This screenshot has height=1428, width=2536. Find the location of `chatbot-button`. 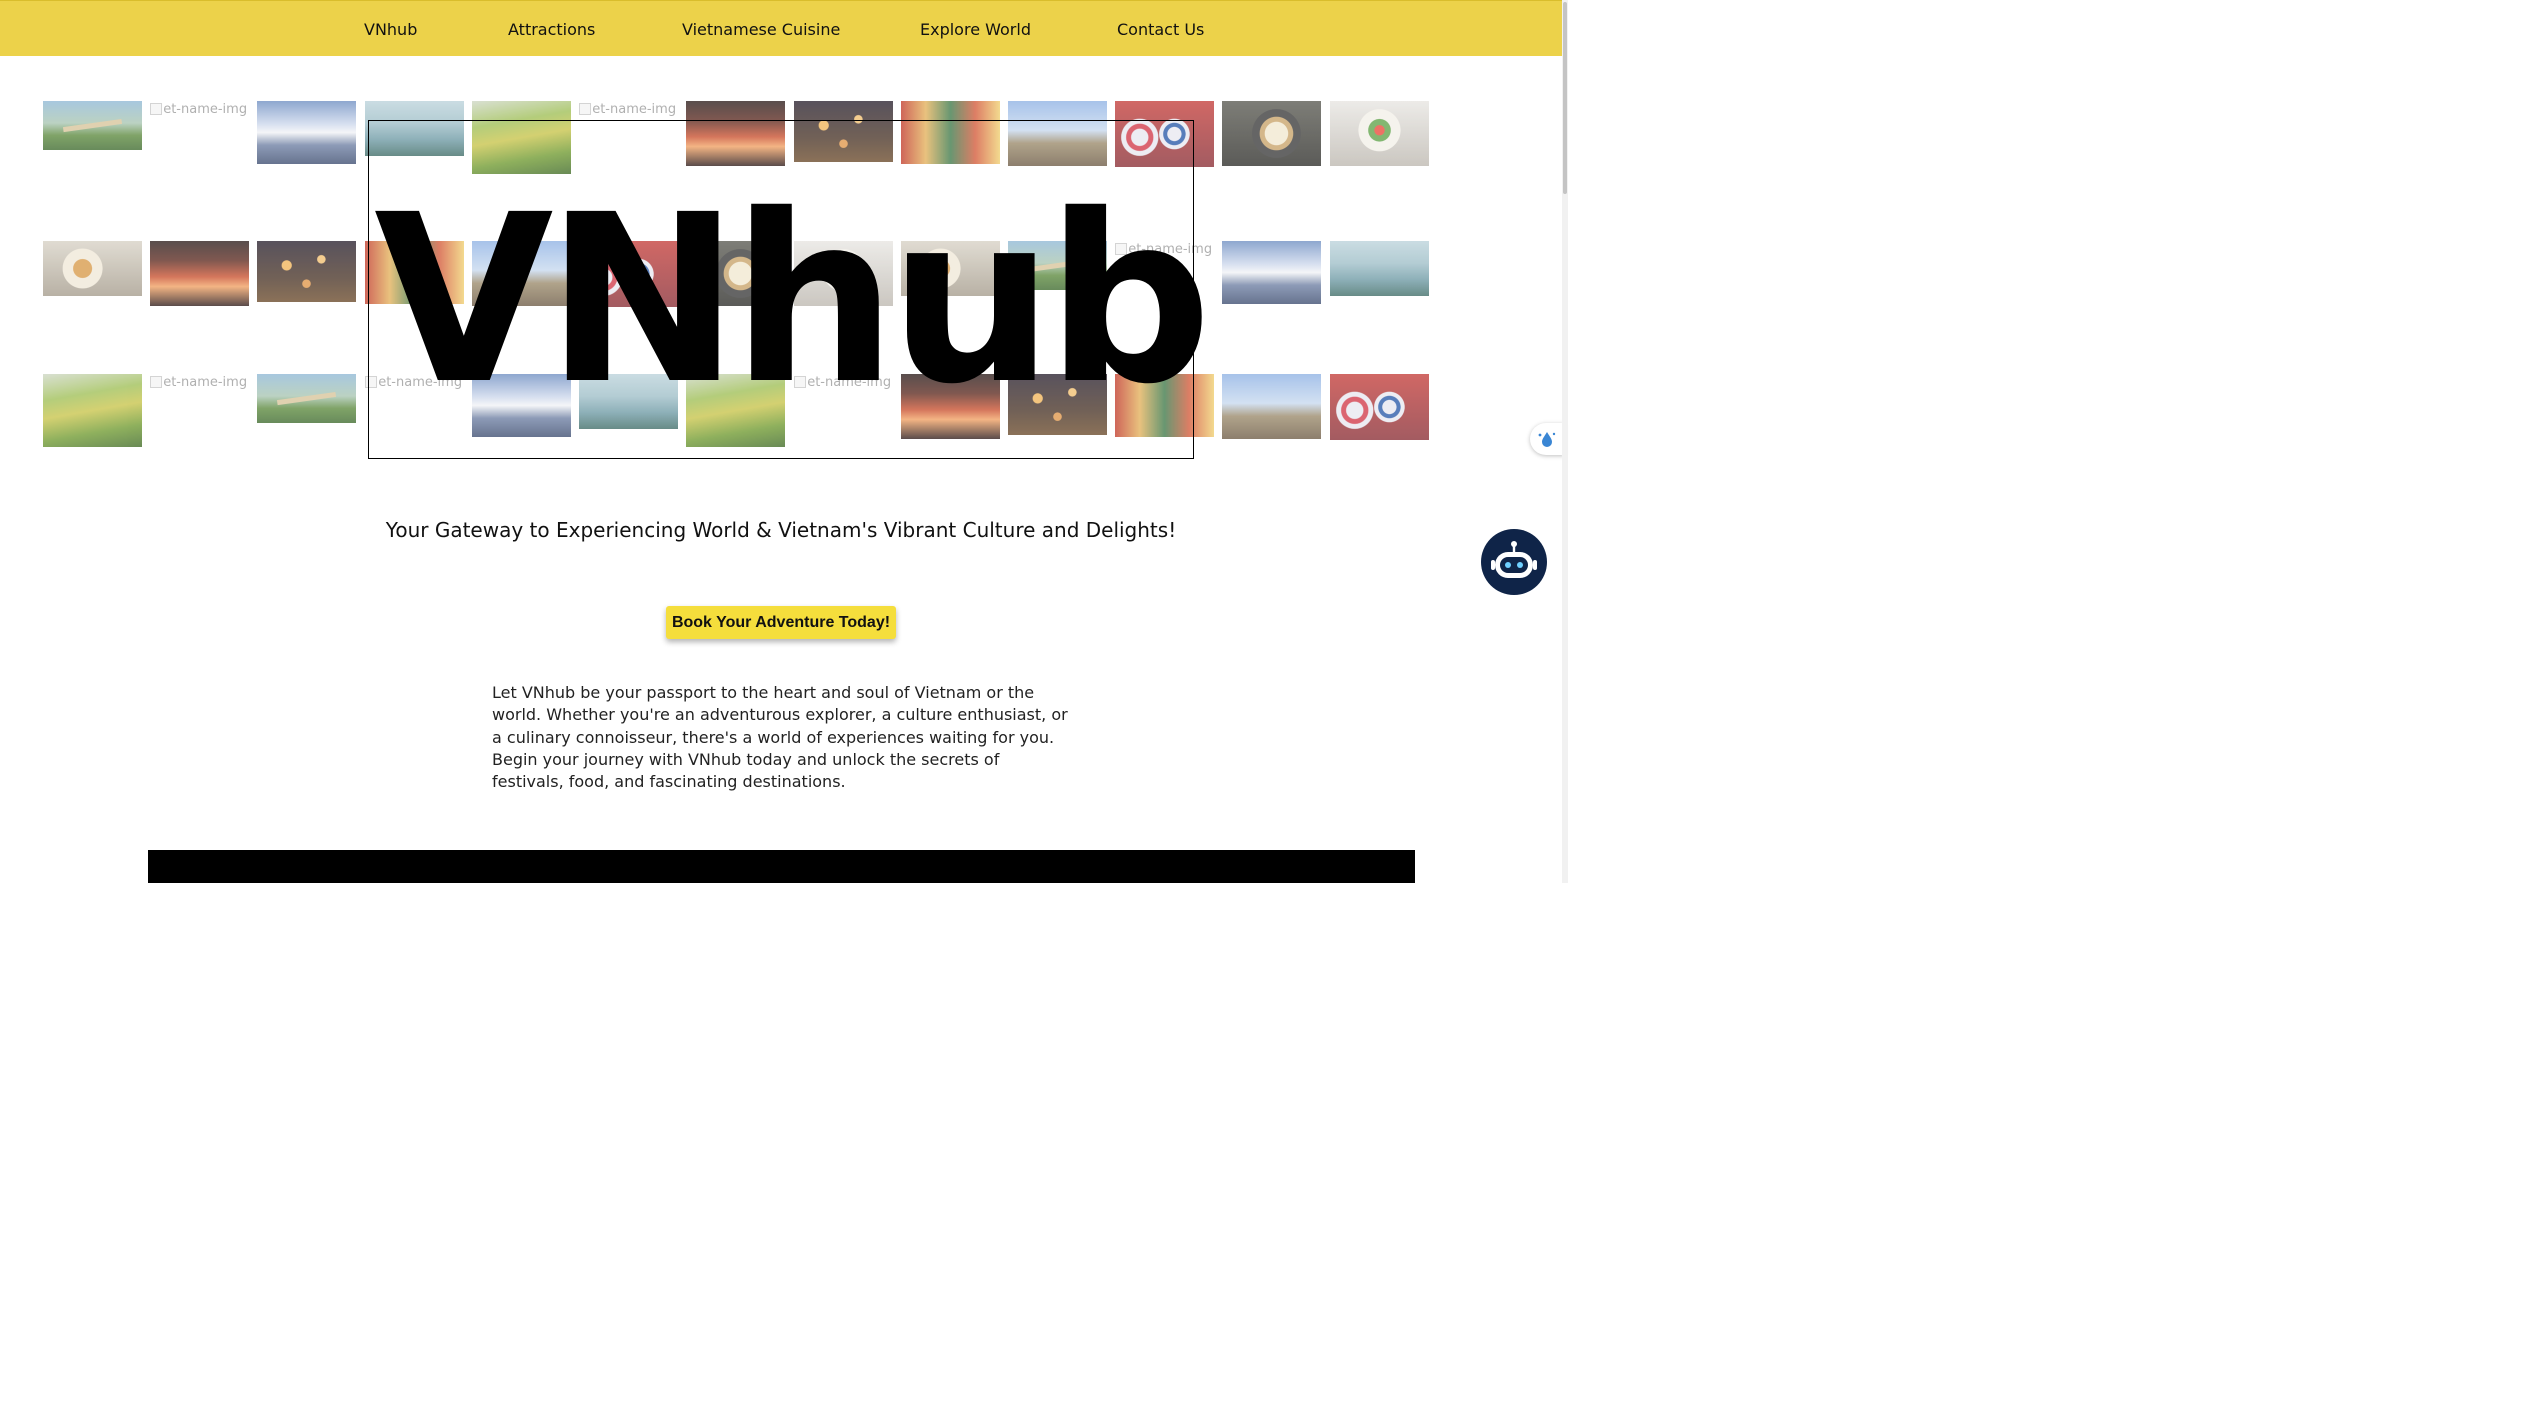

chatbot-button is located at coordinates (1514, 562).